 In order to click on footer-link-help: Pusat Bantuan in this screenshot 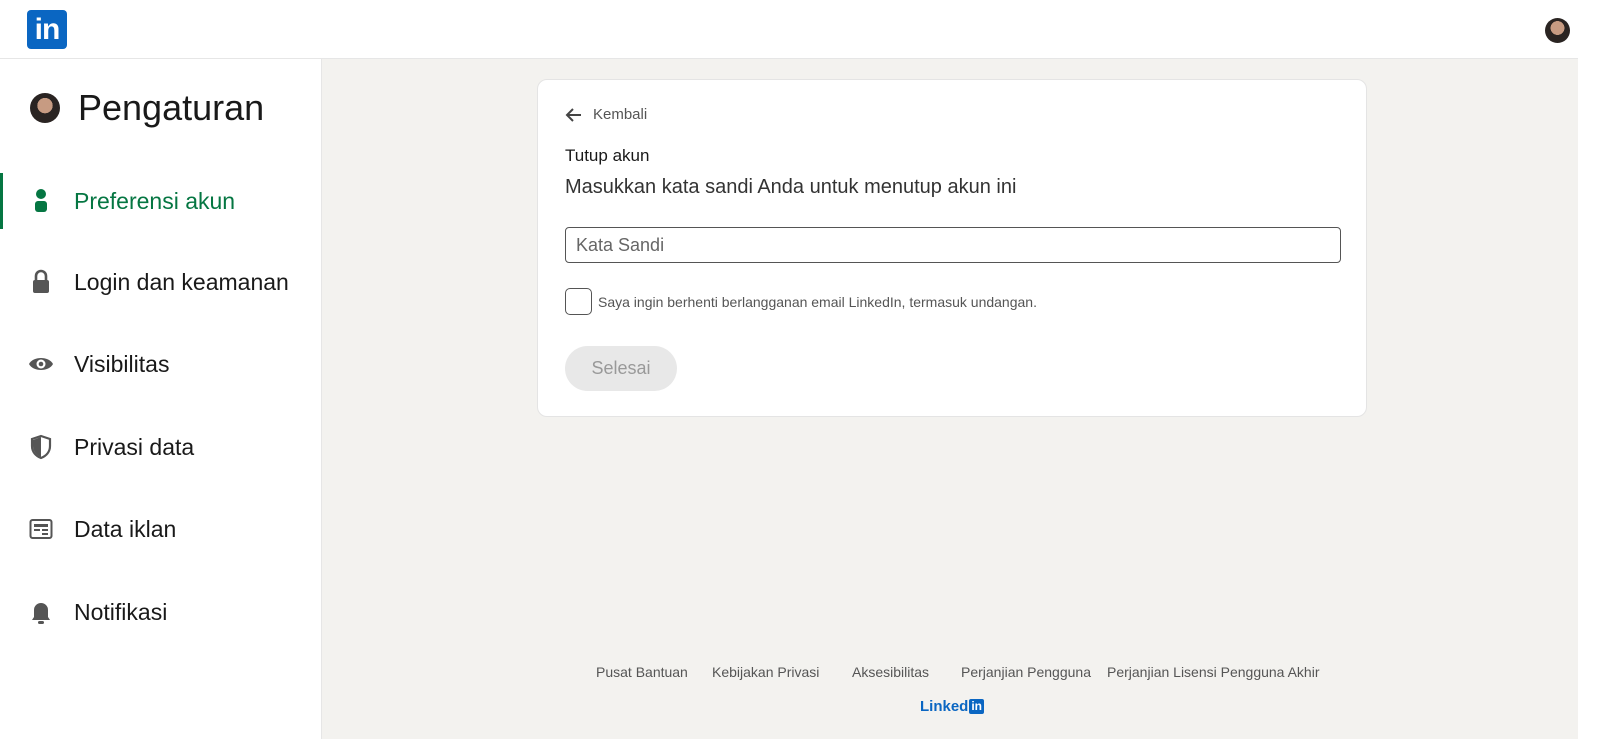, I will do `click(642, 672)`.